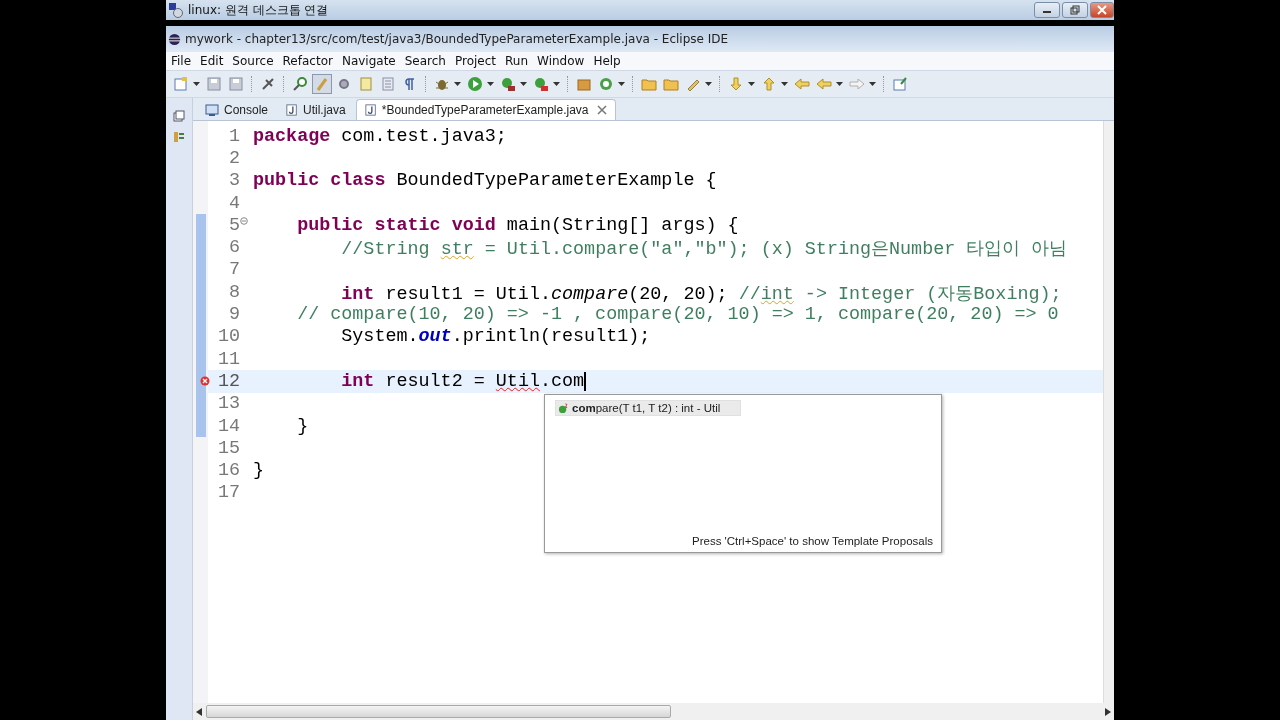  Describe the element at coordinates (648, 408) in the screenshot. I see `proposal-item: compare(T t1, T t2) : int - Util` at that location.